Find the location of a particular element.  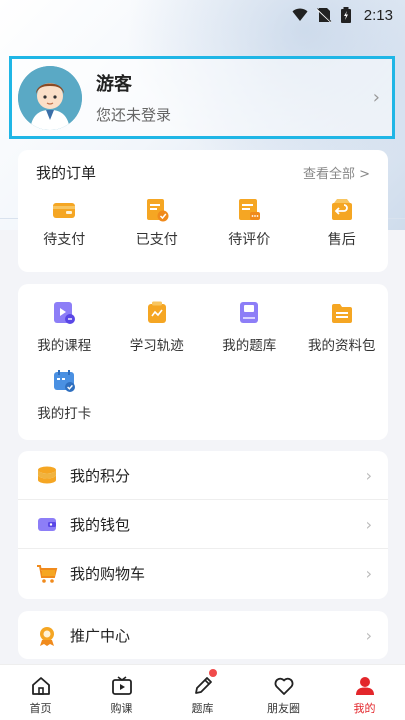

tool-label: 我的课程 is located at coordinates (64, 346).